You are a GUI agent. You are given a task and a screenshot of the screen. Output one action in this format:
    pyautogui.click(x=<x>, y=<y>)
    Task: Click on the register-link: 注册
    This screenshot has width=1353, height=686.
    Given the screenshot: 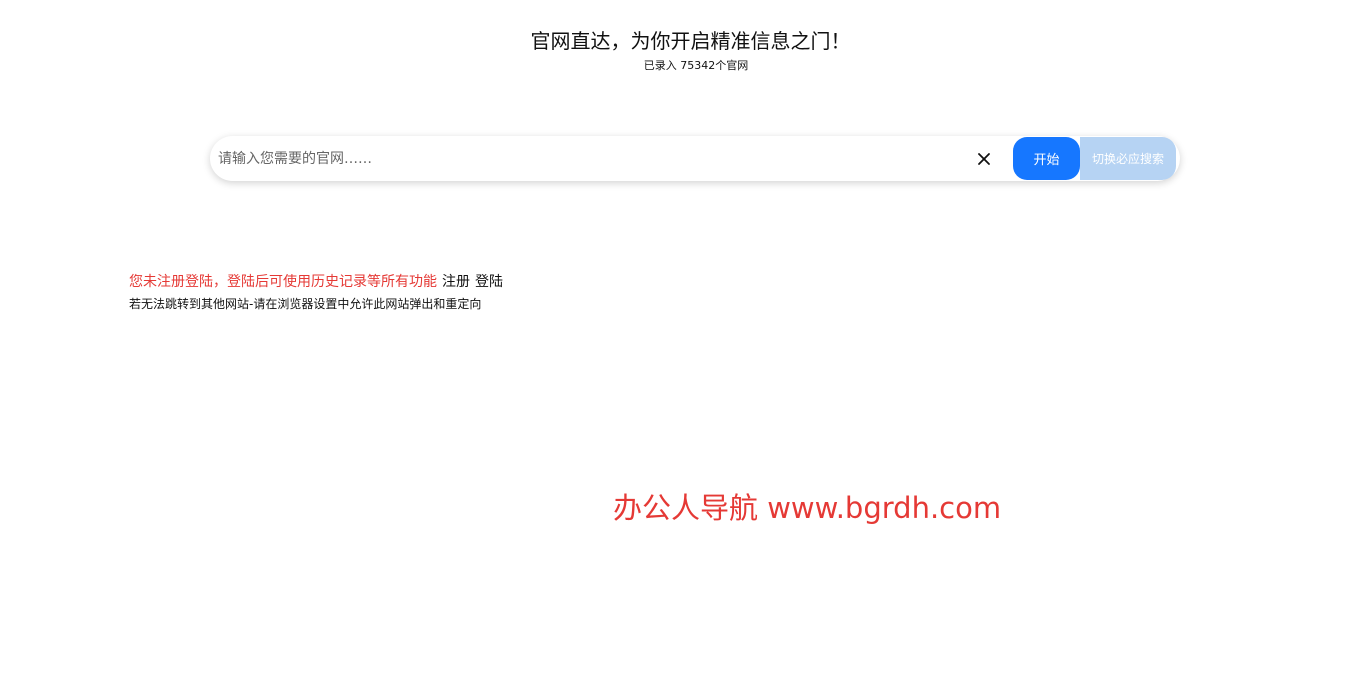 What is the action you would take?
    pyautogui.click(x=456, y=282)
    